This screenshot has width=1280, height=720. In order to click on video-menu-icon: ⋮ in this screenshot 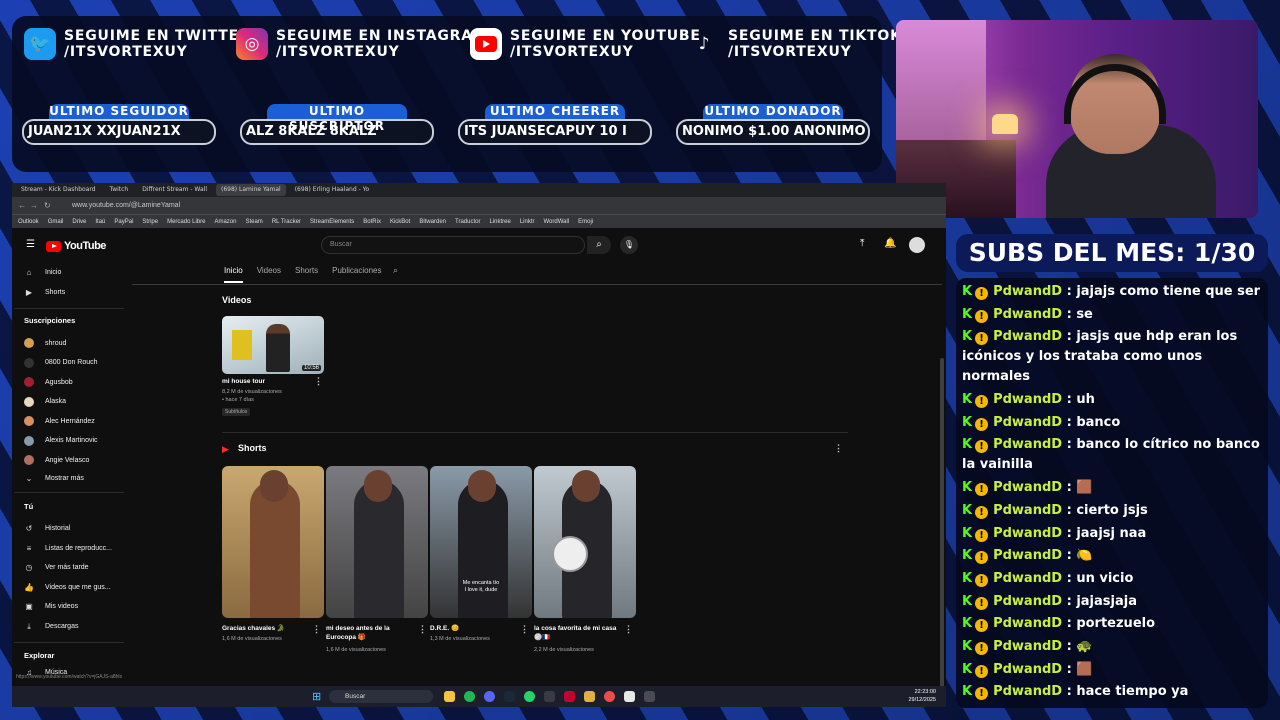, I will do `click(318, 381)`.